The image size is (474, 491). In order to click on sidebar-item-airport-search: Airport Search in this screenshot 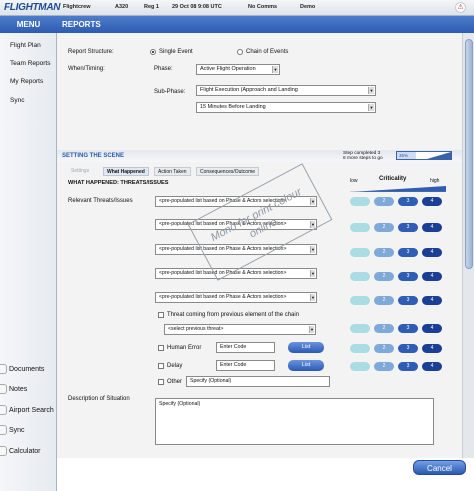, I will do `click(28, 411)`.